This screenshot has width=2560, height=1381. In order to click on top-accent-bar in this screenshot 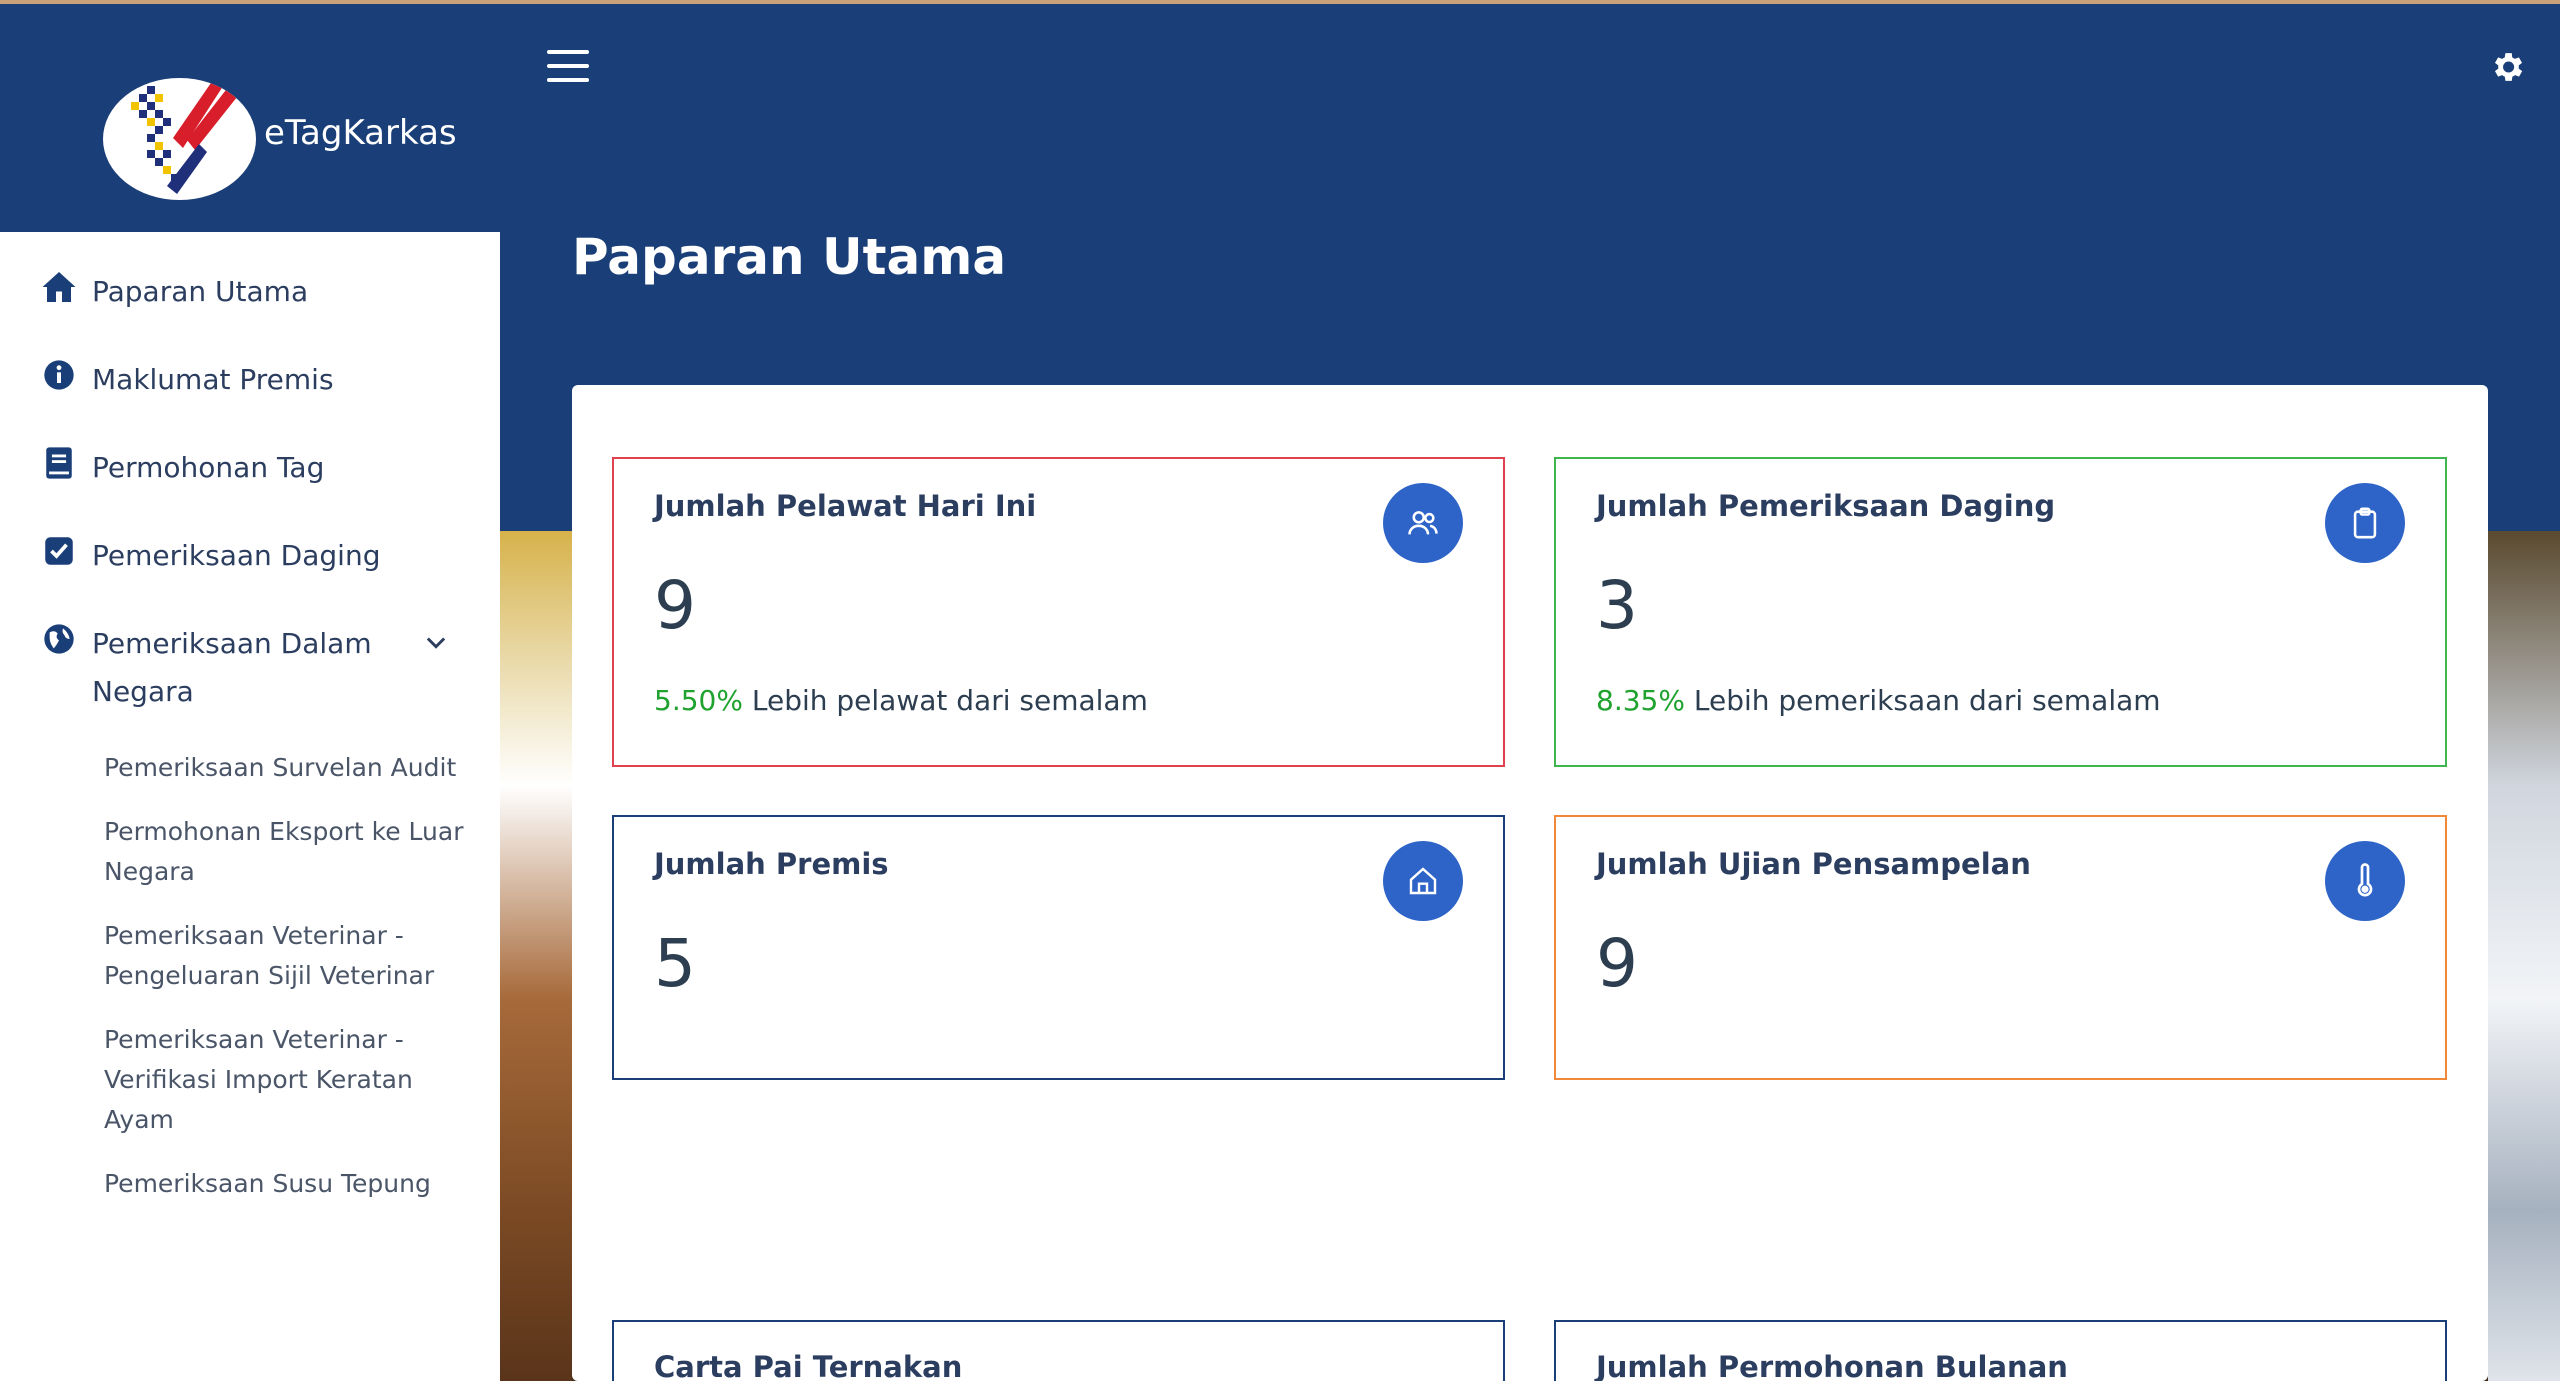, I will do `click(1280, 2)`.